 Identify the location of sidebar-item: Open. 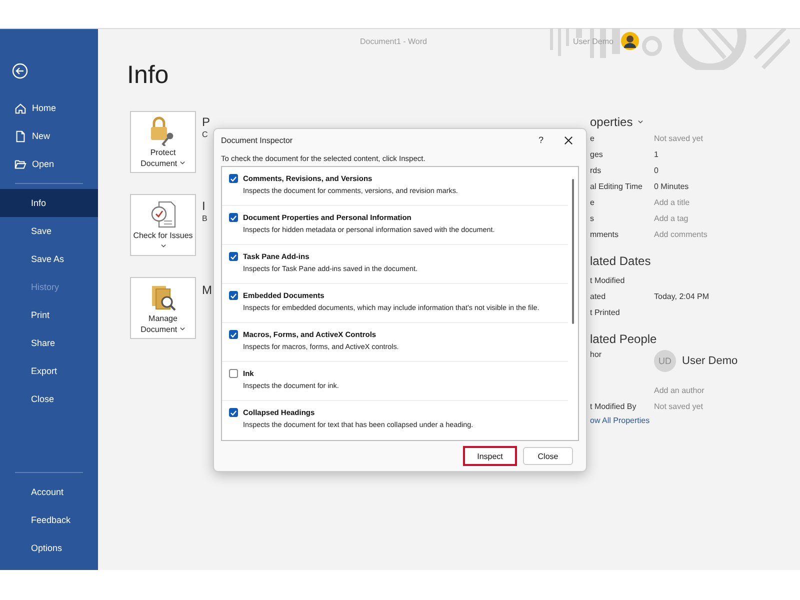
(49, 164).